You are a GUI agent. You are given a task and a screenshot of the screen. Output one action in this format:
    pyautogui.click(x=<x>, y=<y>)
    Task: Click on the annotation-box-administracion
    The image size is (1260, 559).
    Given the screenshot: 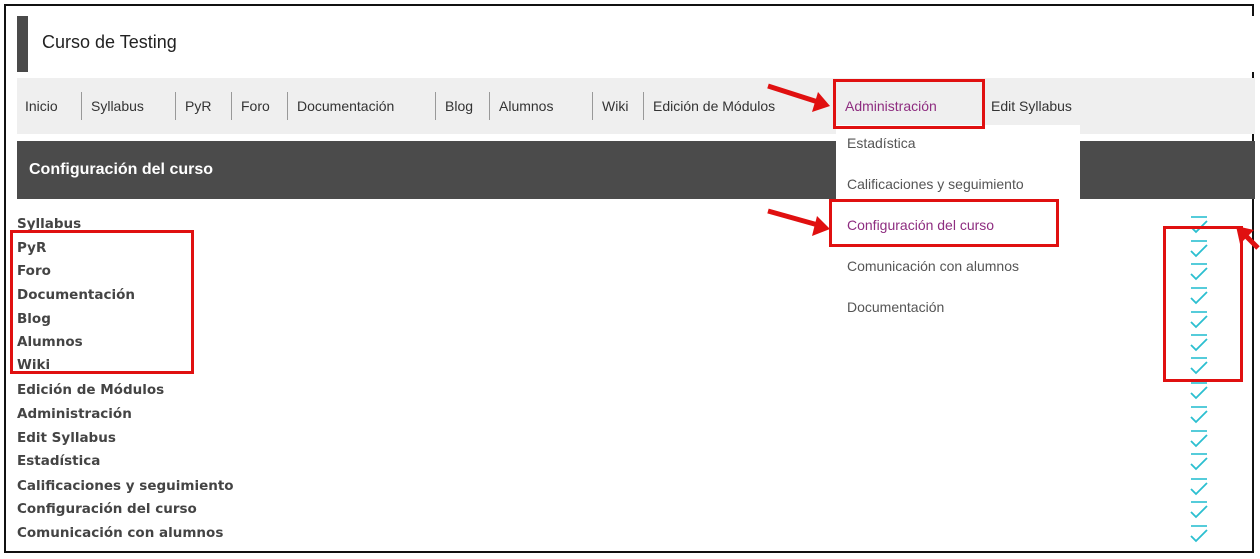 What is the action you would take?
    pyautogui.click(x=909, y=104)
    